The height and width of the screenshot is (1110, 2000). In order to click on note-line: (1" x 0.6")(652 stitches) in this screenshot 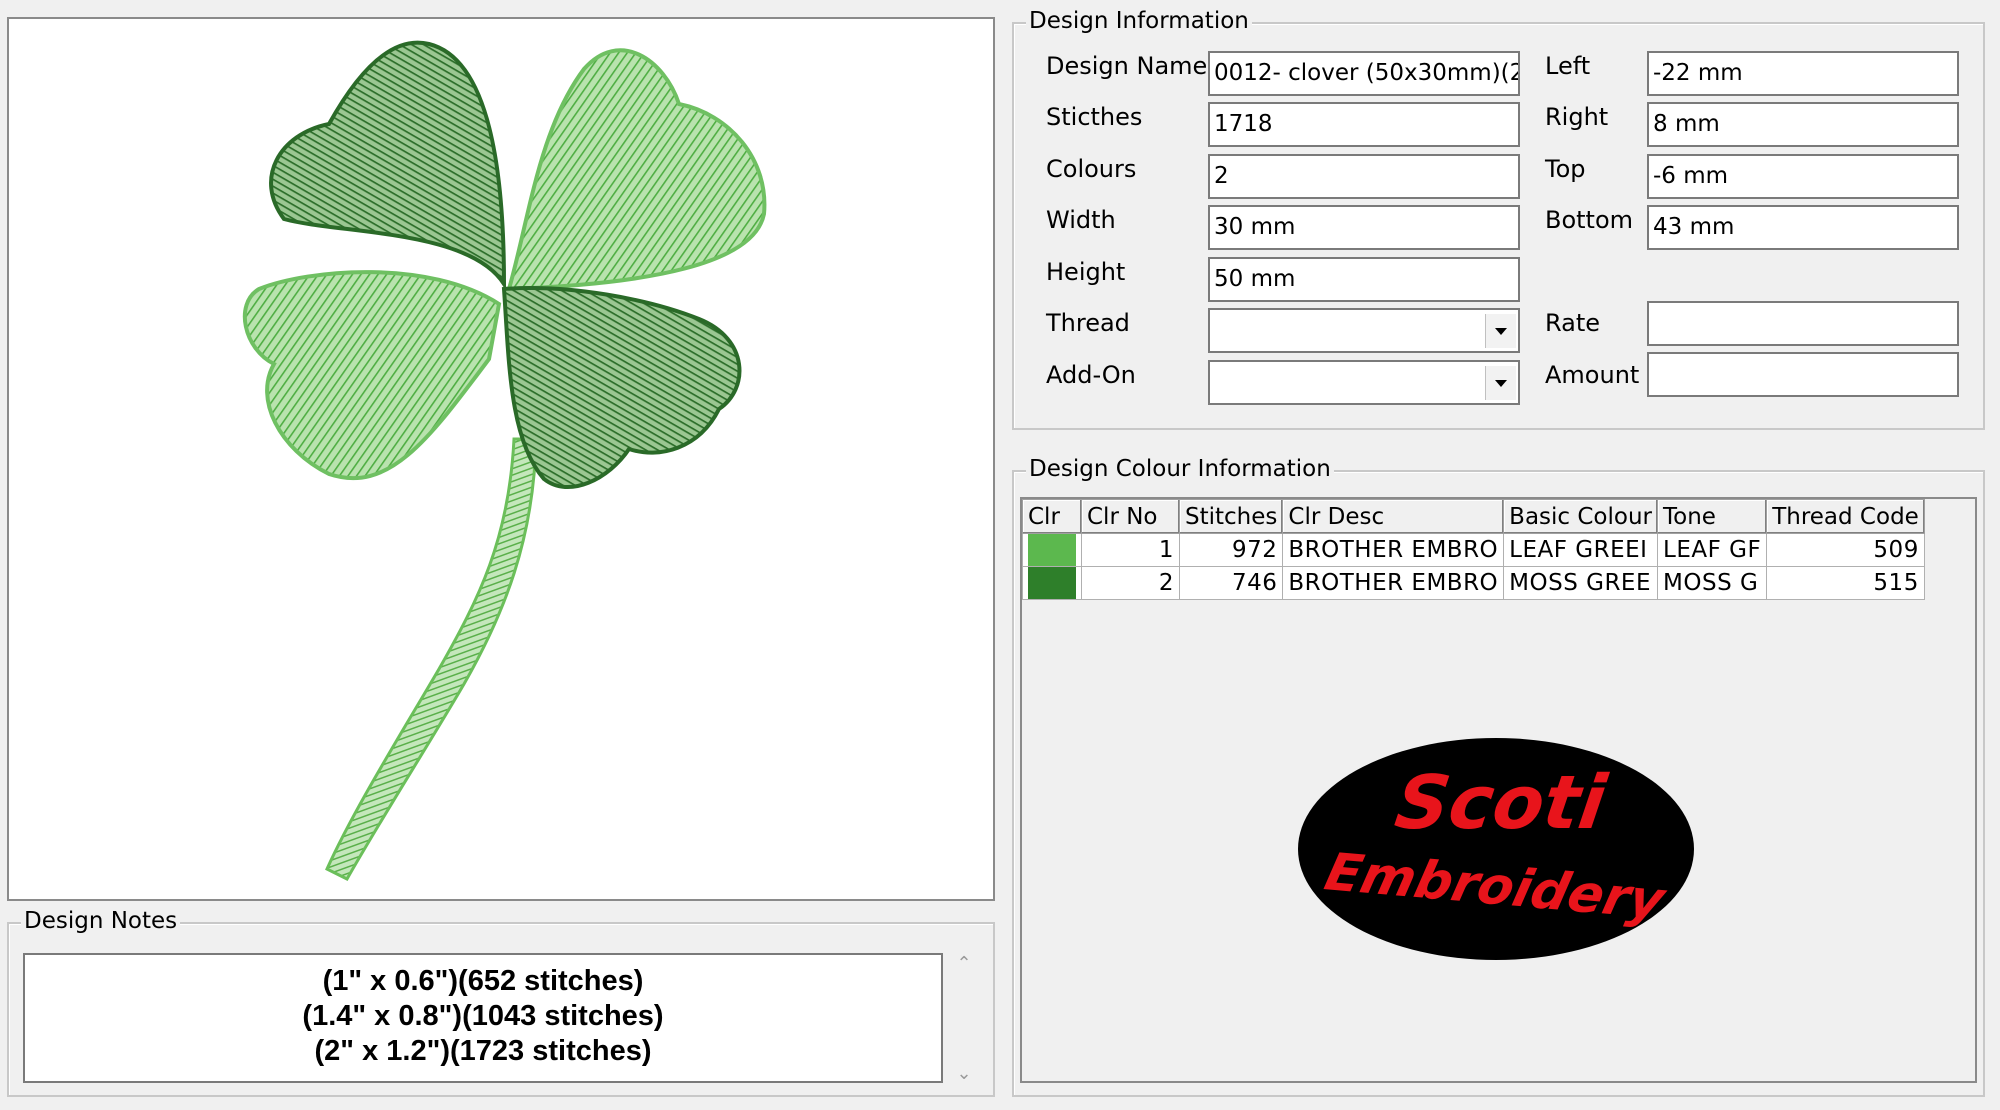, I will do `click(483, 981)`.